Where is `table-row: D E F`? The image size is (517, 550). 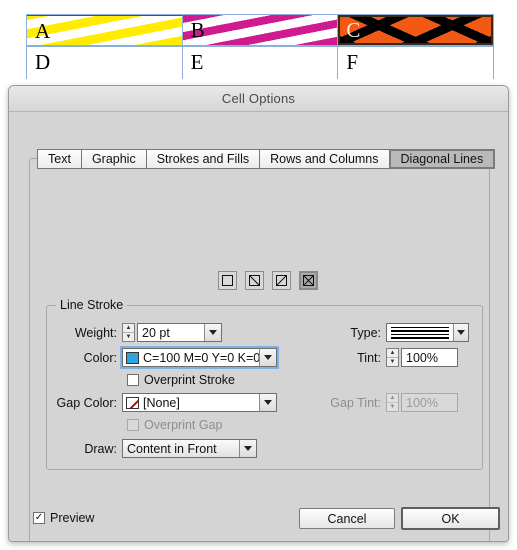
table-row: D E F is located at coordinates (260, 63).